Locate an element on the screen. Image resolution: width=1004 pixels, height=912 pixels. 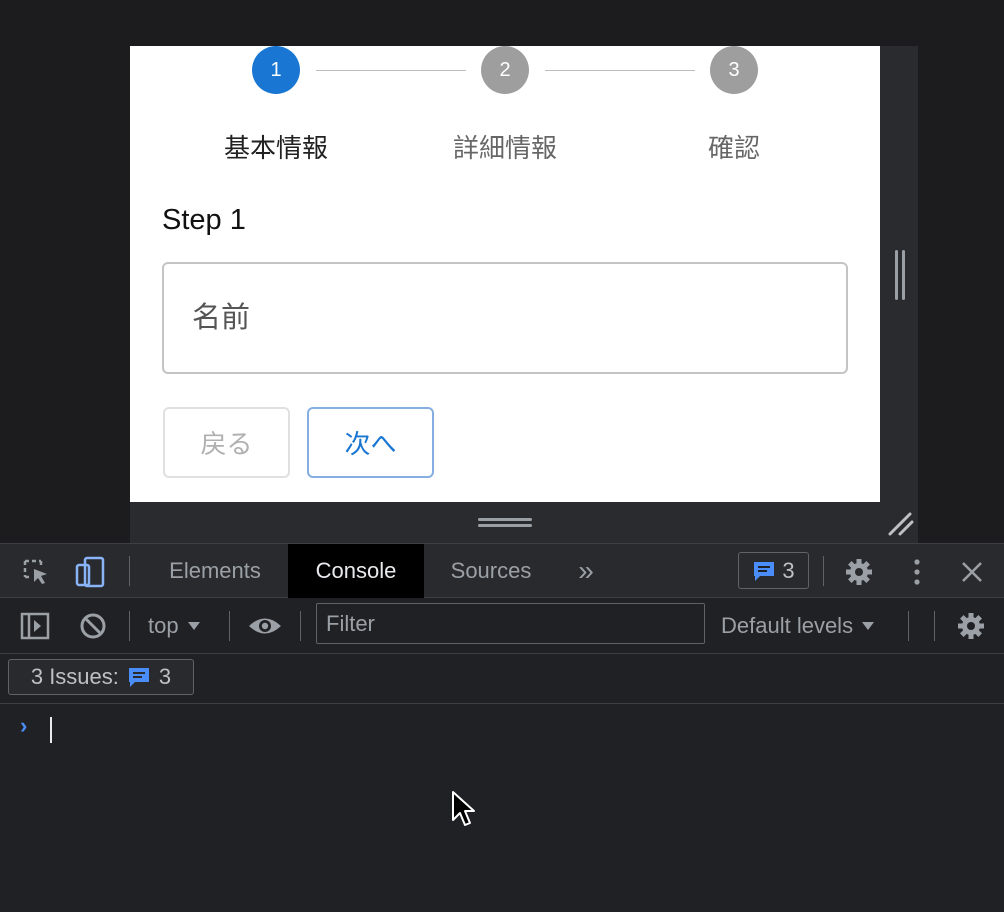
log-levels-dropdown: Default levels is located at coordinates (798, 626).